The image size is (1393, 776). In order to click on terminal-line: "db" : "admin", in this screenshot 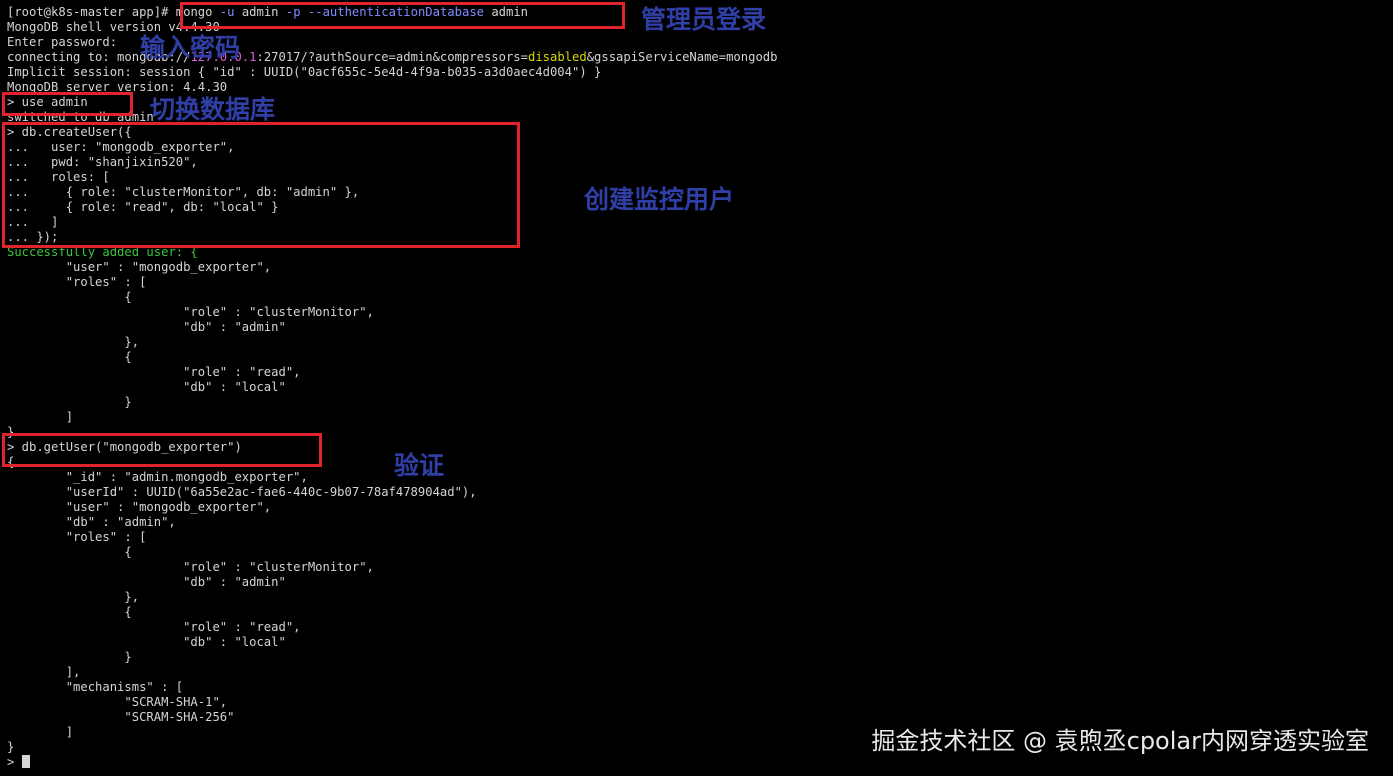, I will do `click(392, 522)`.